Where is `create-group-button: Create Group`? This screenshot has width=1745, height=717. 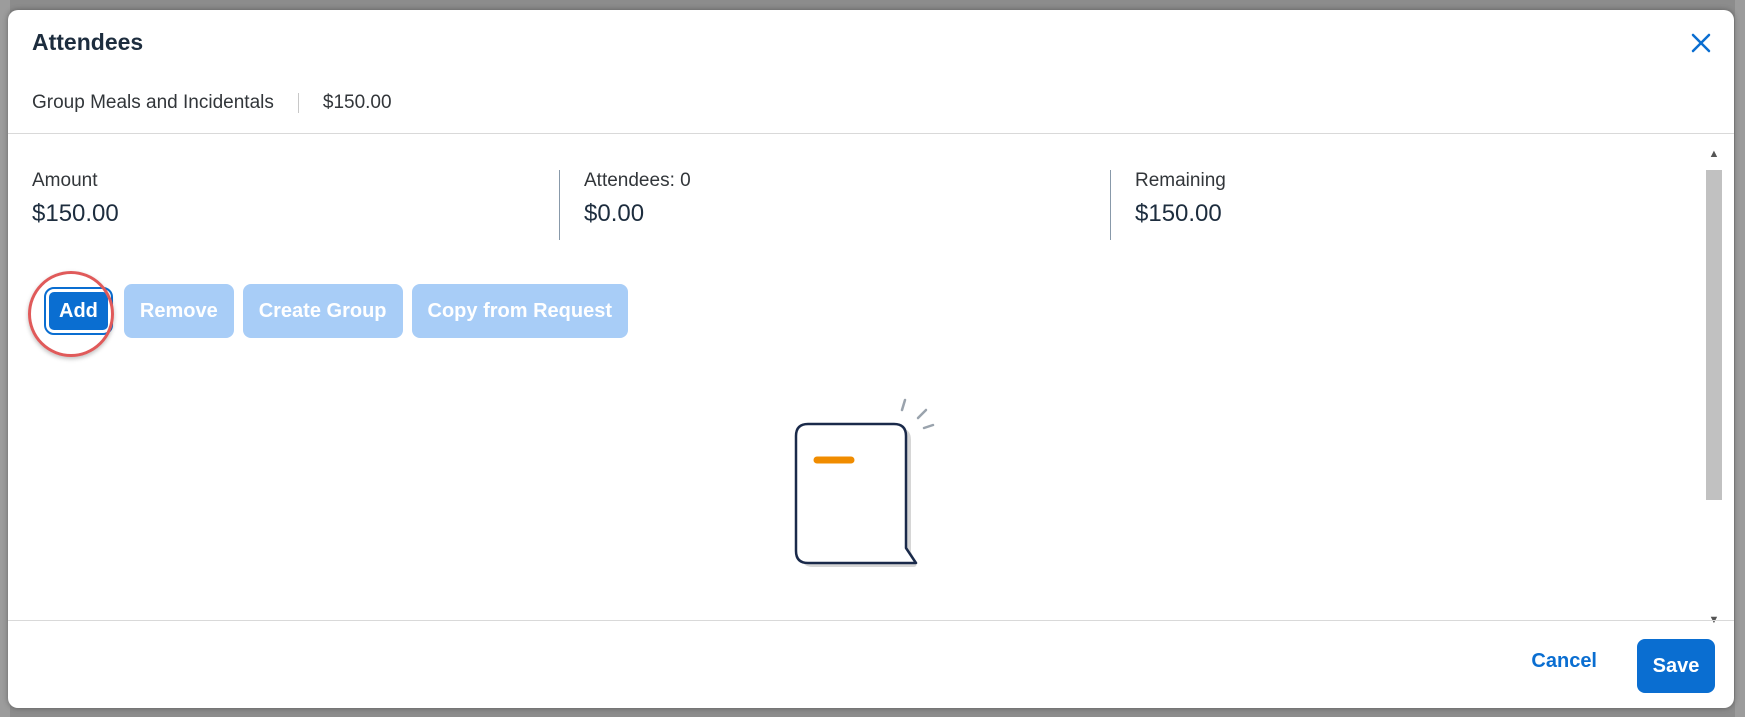
create-group-button: Create Group is located at coordinates (322, 311).